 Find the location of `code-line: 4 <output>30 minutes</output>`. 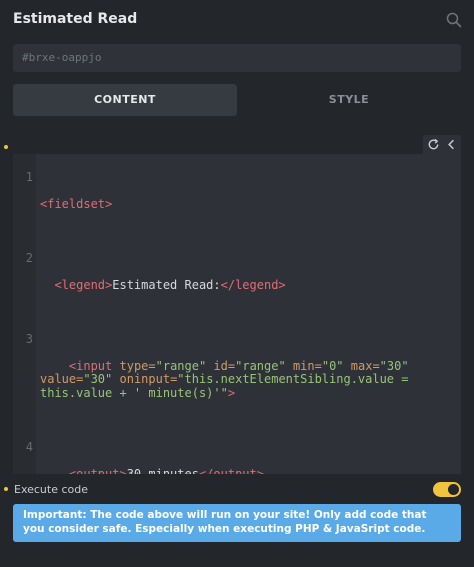

code-line: 4 <output>30 minutes</output> is located at coordinates (237, 450).